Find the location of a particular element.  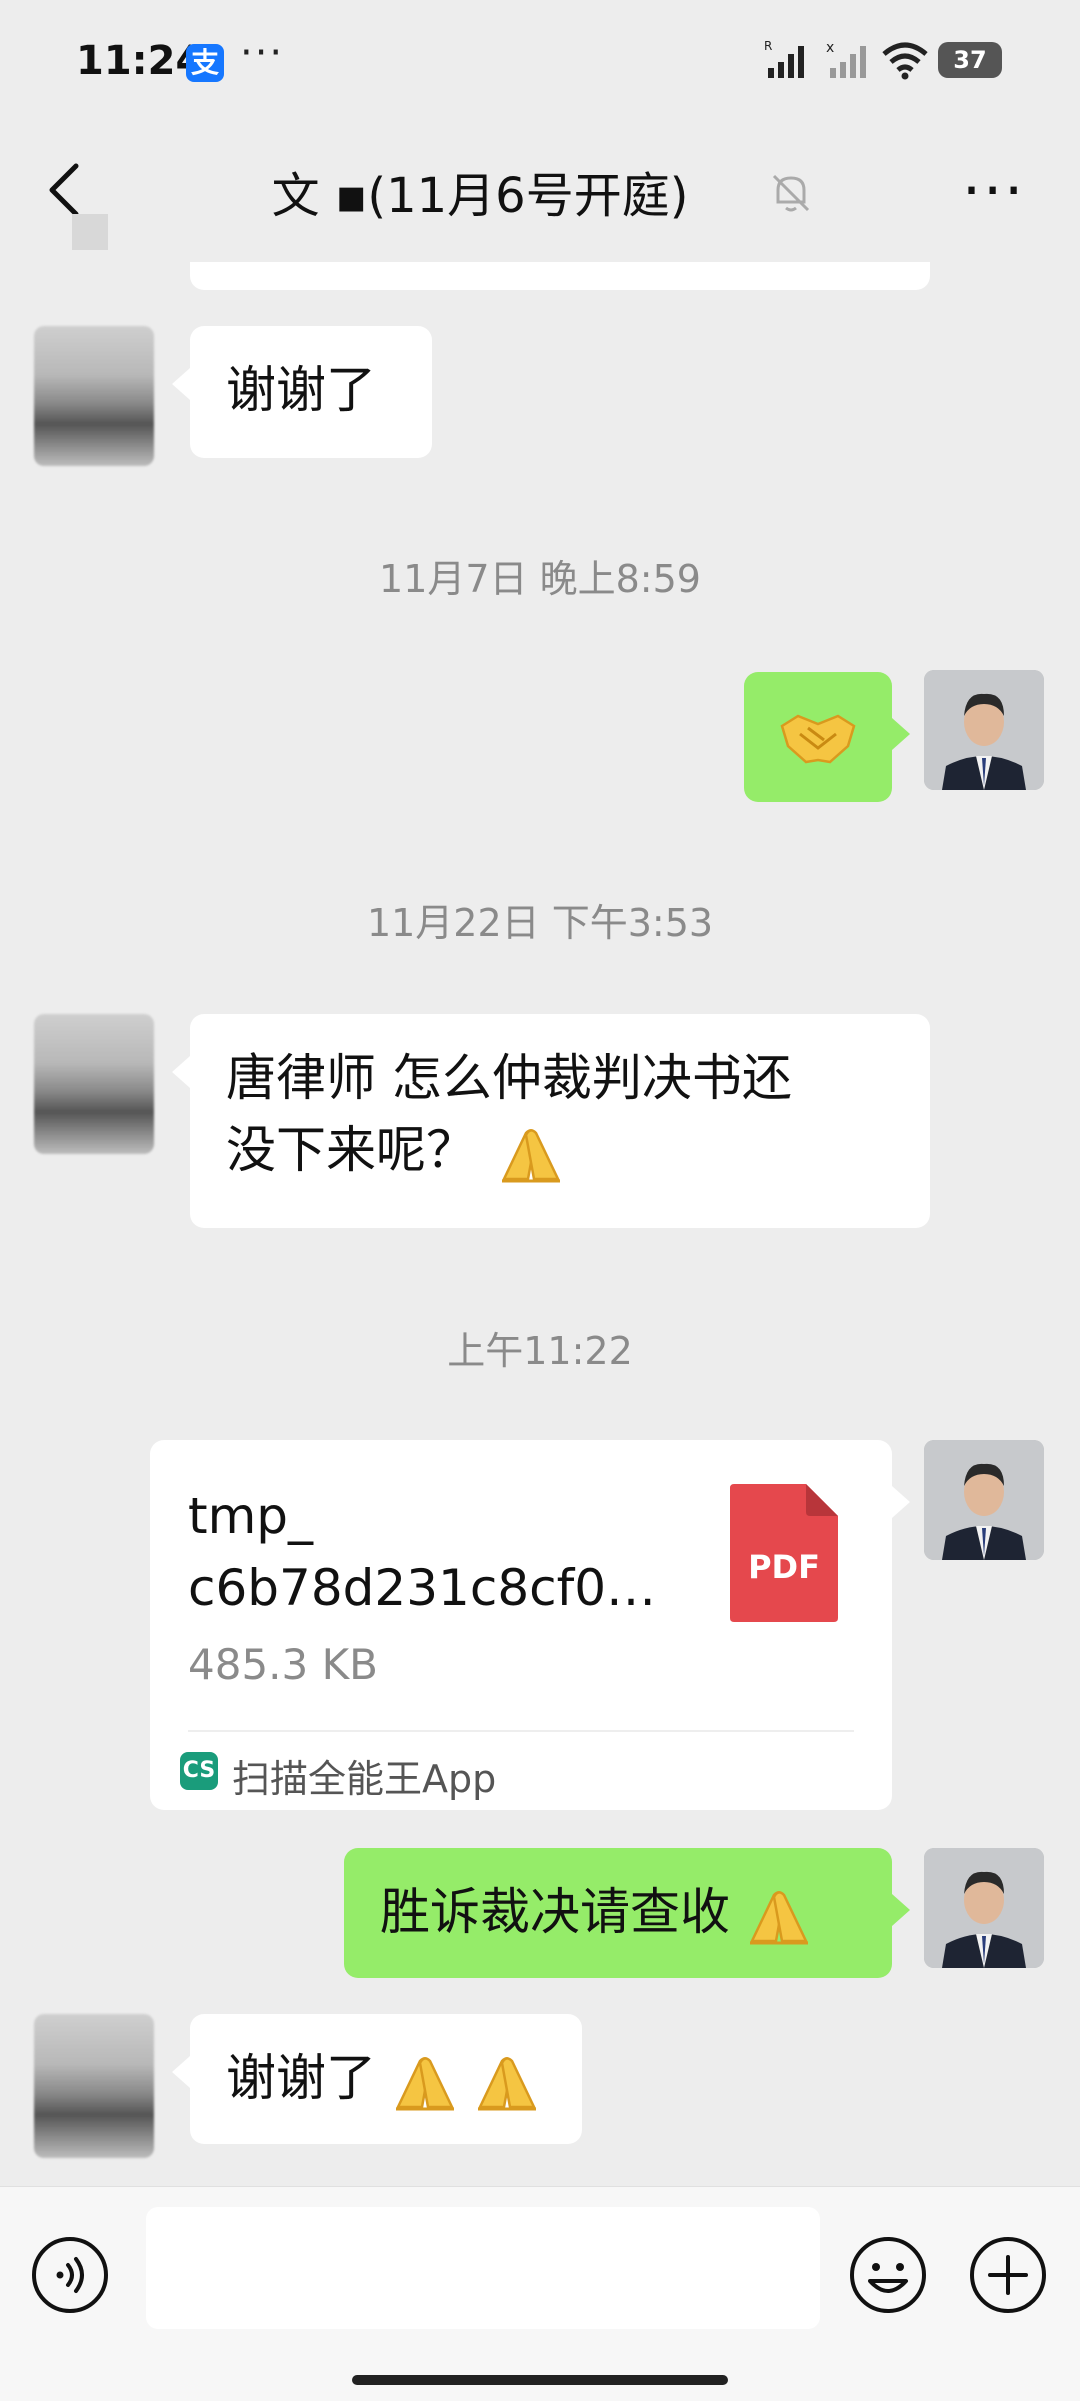

message-bubble-sent is located at coordinates (818, 737).